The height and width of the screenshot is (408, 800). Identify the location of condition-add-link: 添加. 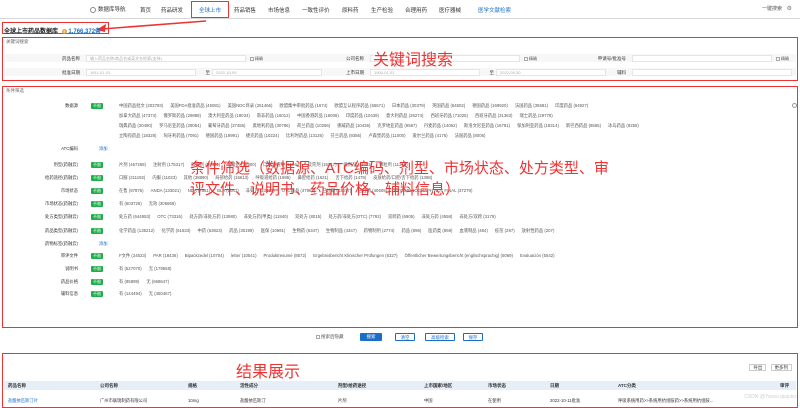
(103, 244).